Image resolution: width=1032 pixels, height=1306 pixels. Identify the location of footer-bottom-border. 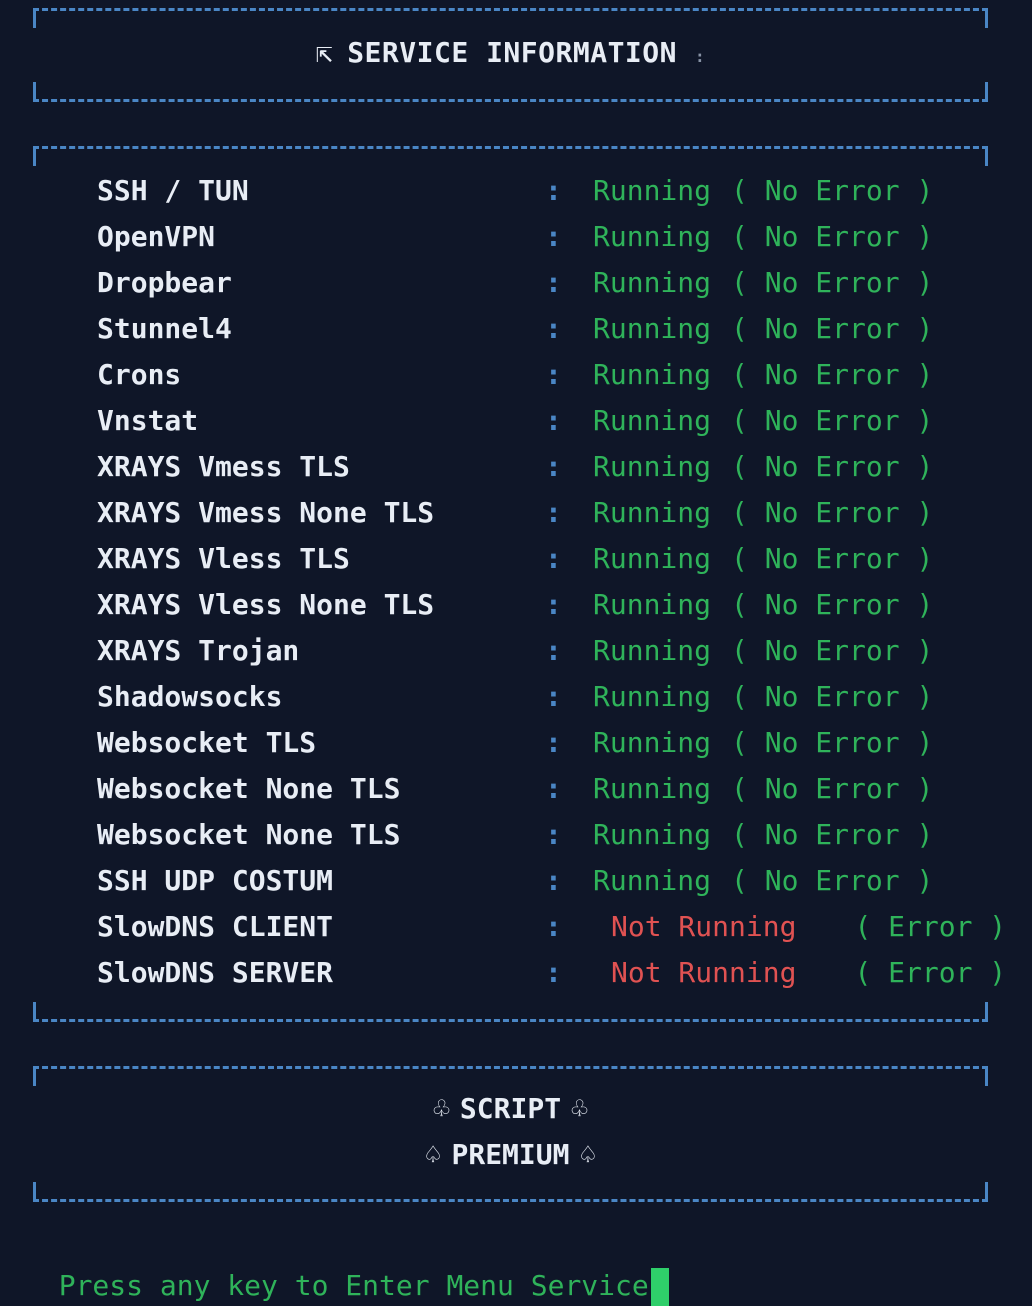
(510, 1200).